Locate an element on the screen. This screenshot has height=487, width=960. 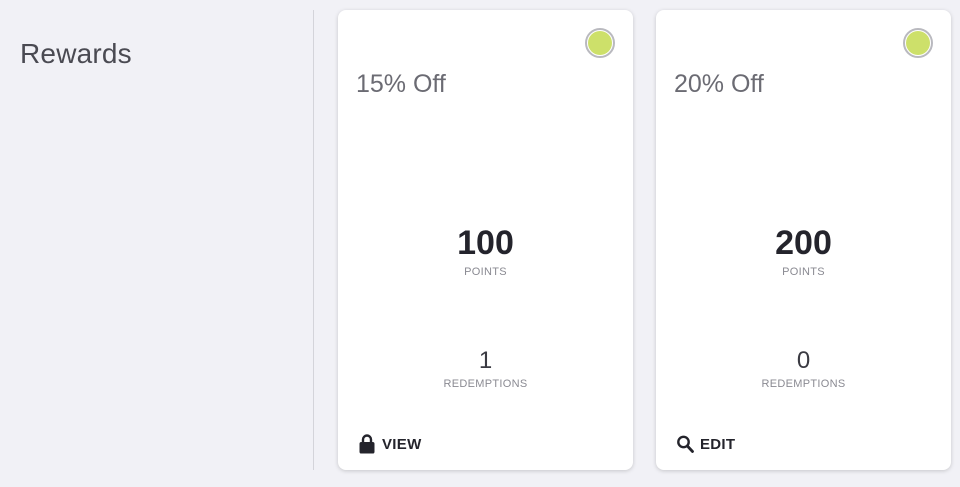
search-icon is located at coordinates (685, 444).